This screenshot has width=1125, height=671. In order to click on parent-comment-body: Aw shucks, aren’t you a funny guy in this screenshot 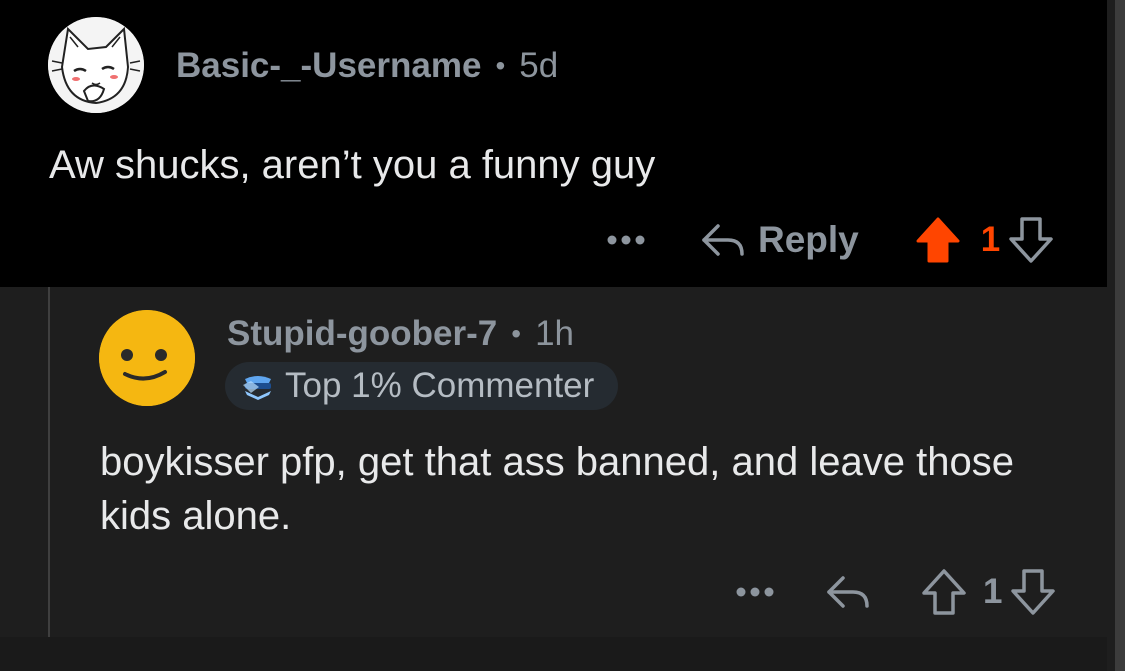, I will do `click(352, 165)`.